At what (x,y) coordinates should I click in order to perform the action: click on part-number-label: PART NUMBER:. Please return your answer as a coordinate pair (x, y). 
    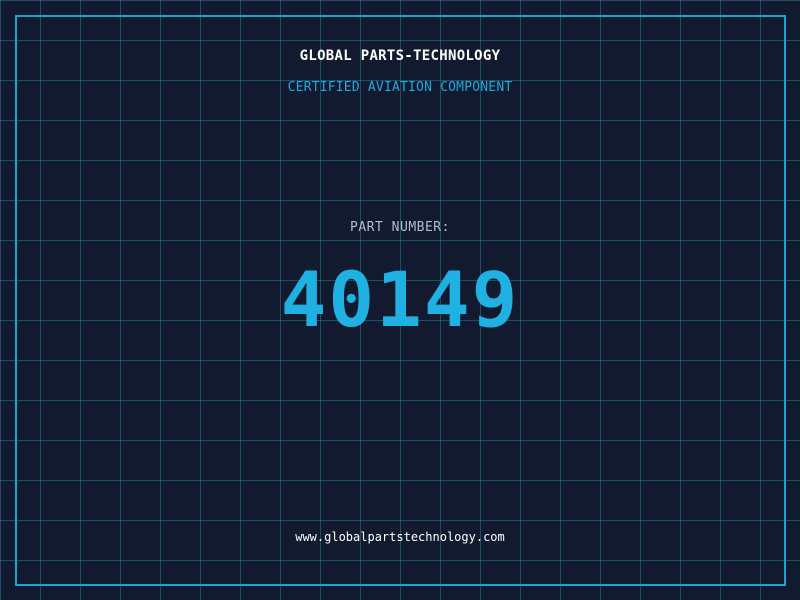
    Looking at the image, I should click on (400, 227).